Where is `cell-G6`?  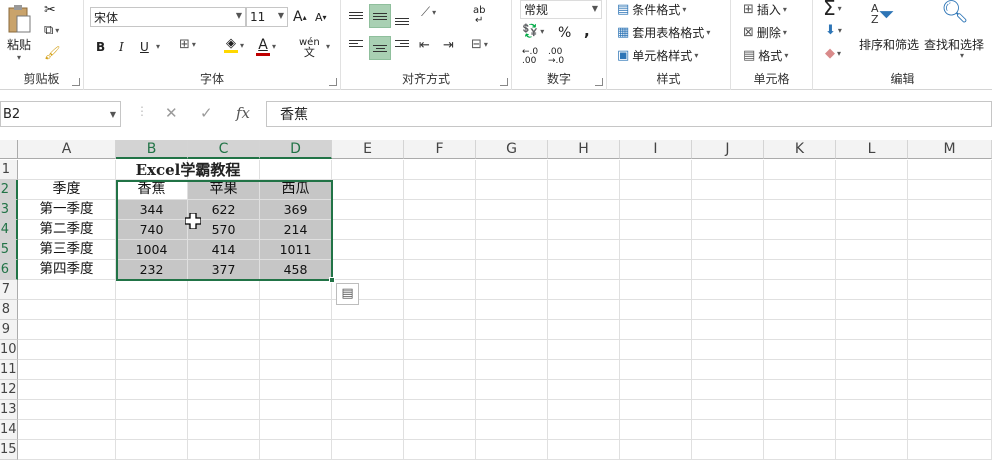
cell-G6 is located at coordinates (512, 270).